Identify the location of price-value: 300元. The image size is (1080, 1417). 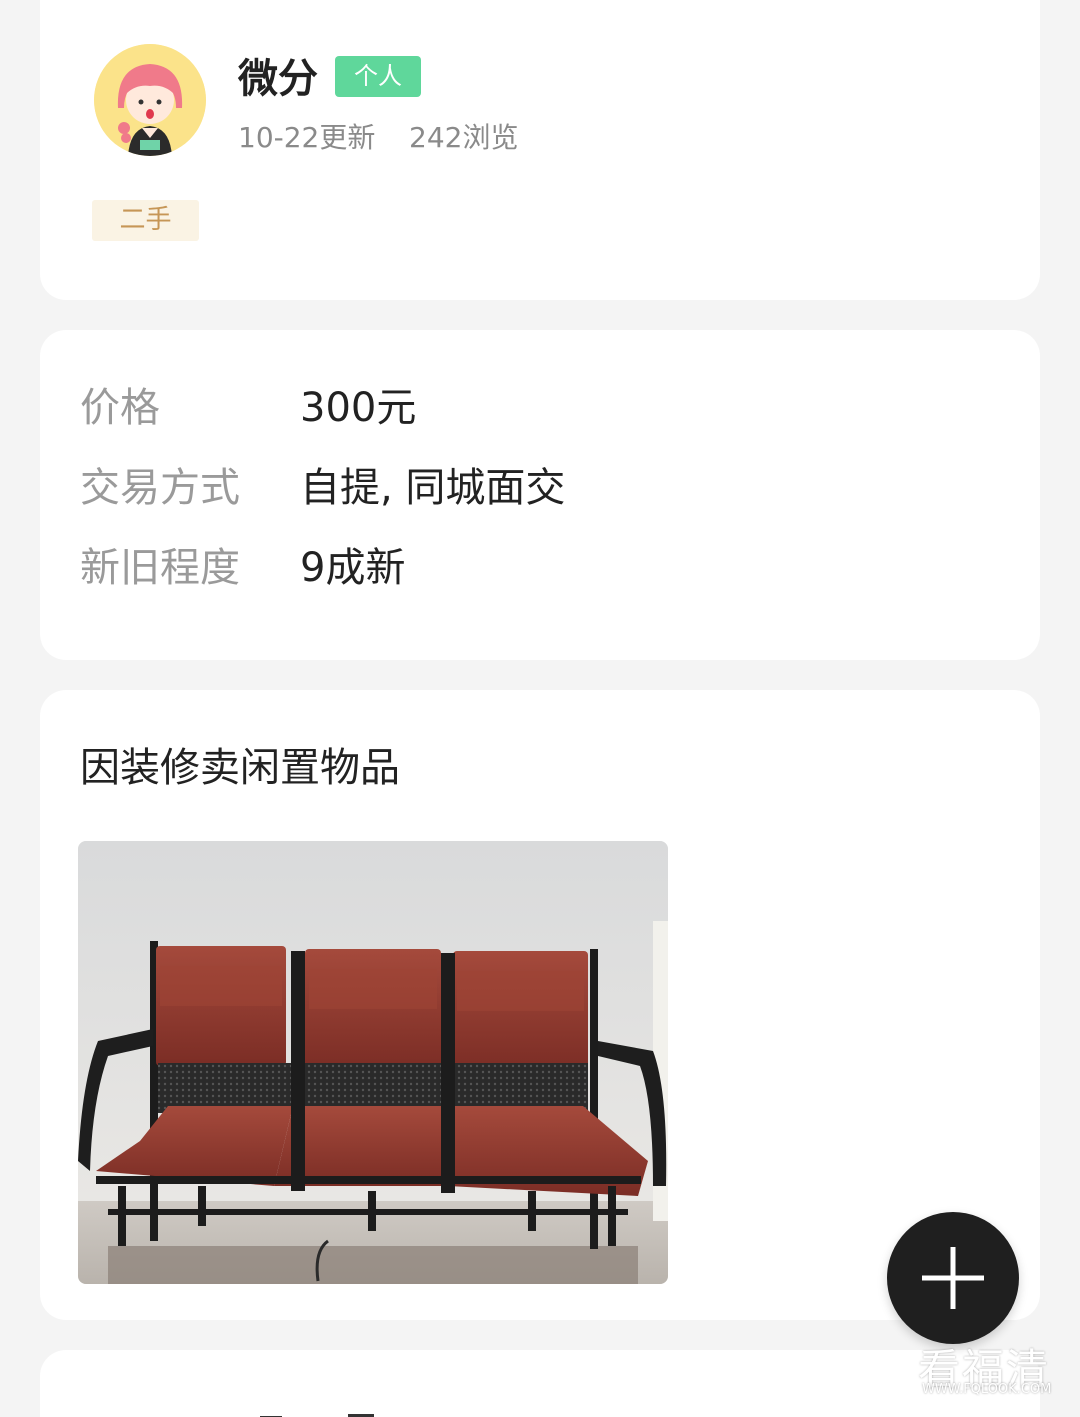
(358, 408).